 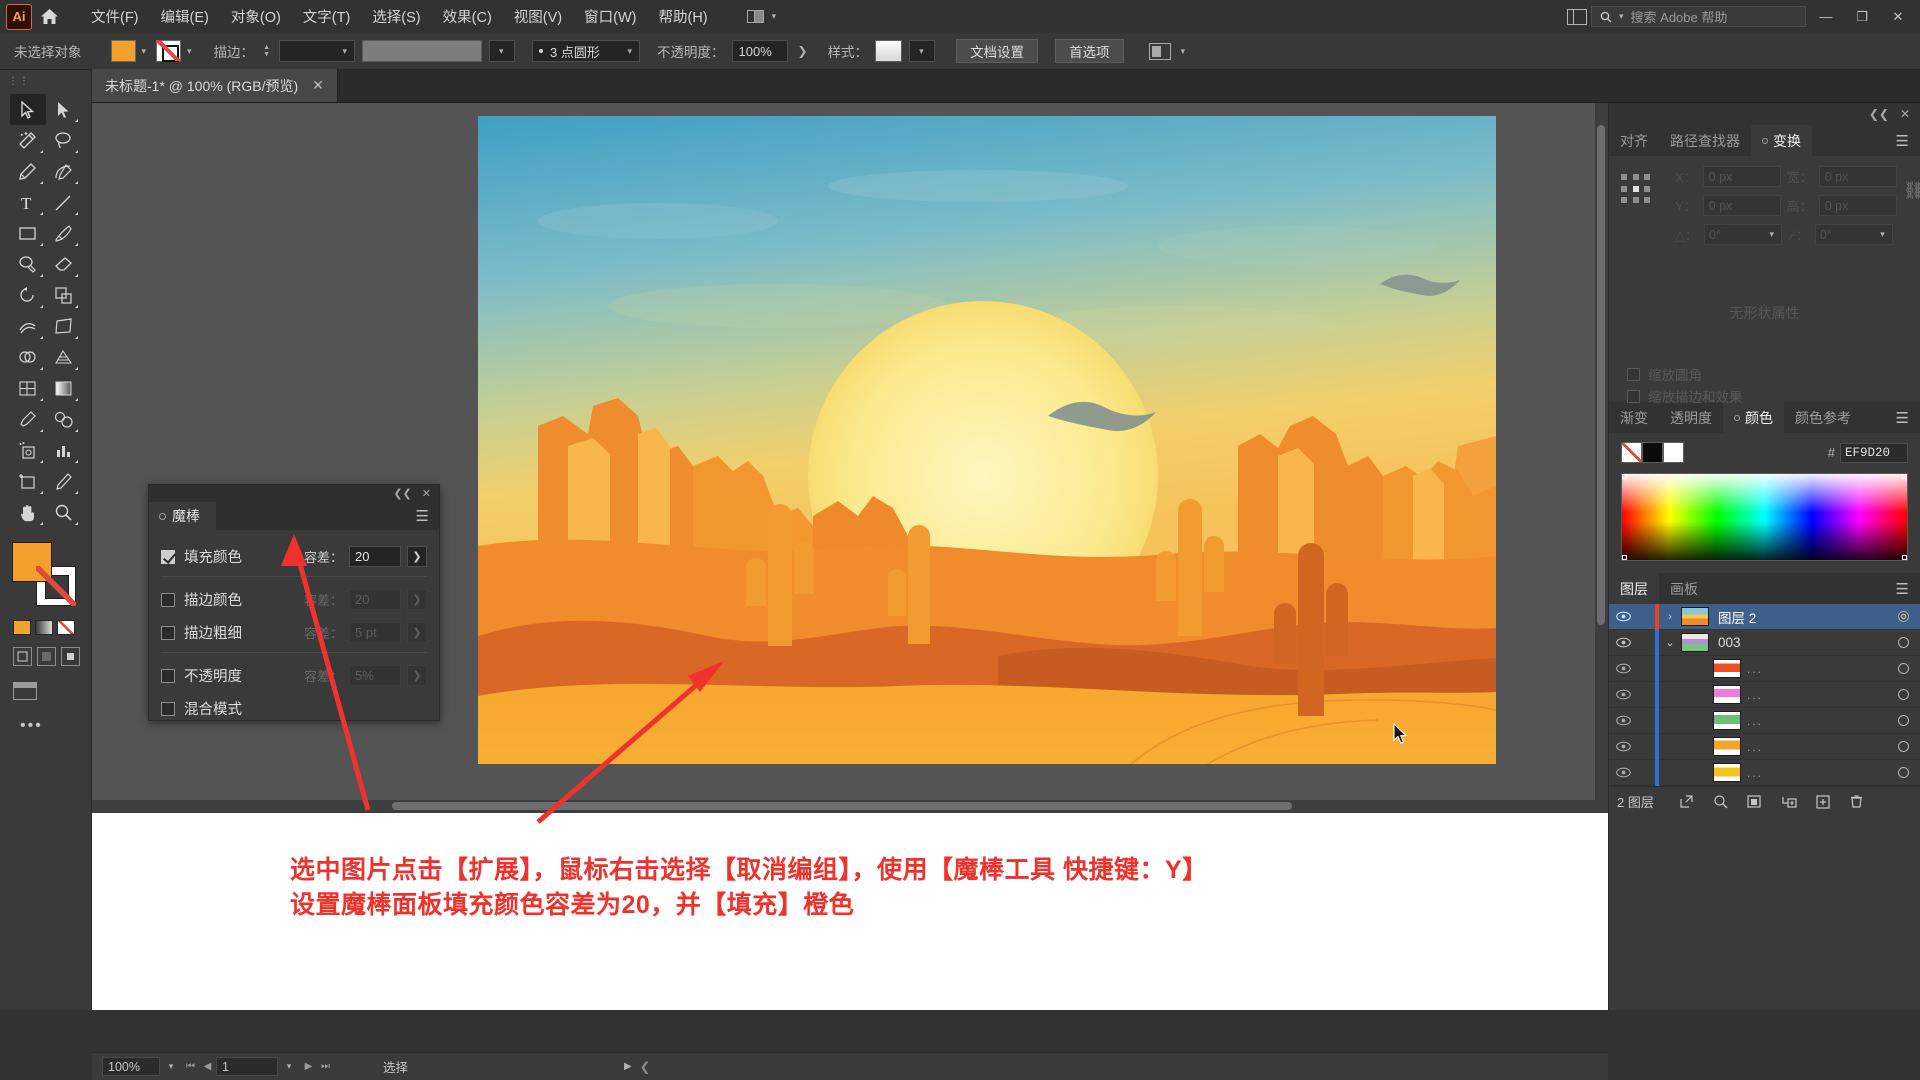 What do you see at coordinates (28, 109) in the screenshot?
I see `selection-tool` at bounding box center [28, 109].